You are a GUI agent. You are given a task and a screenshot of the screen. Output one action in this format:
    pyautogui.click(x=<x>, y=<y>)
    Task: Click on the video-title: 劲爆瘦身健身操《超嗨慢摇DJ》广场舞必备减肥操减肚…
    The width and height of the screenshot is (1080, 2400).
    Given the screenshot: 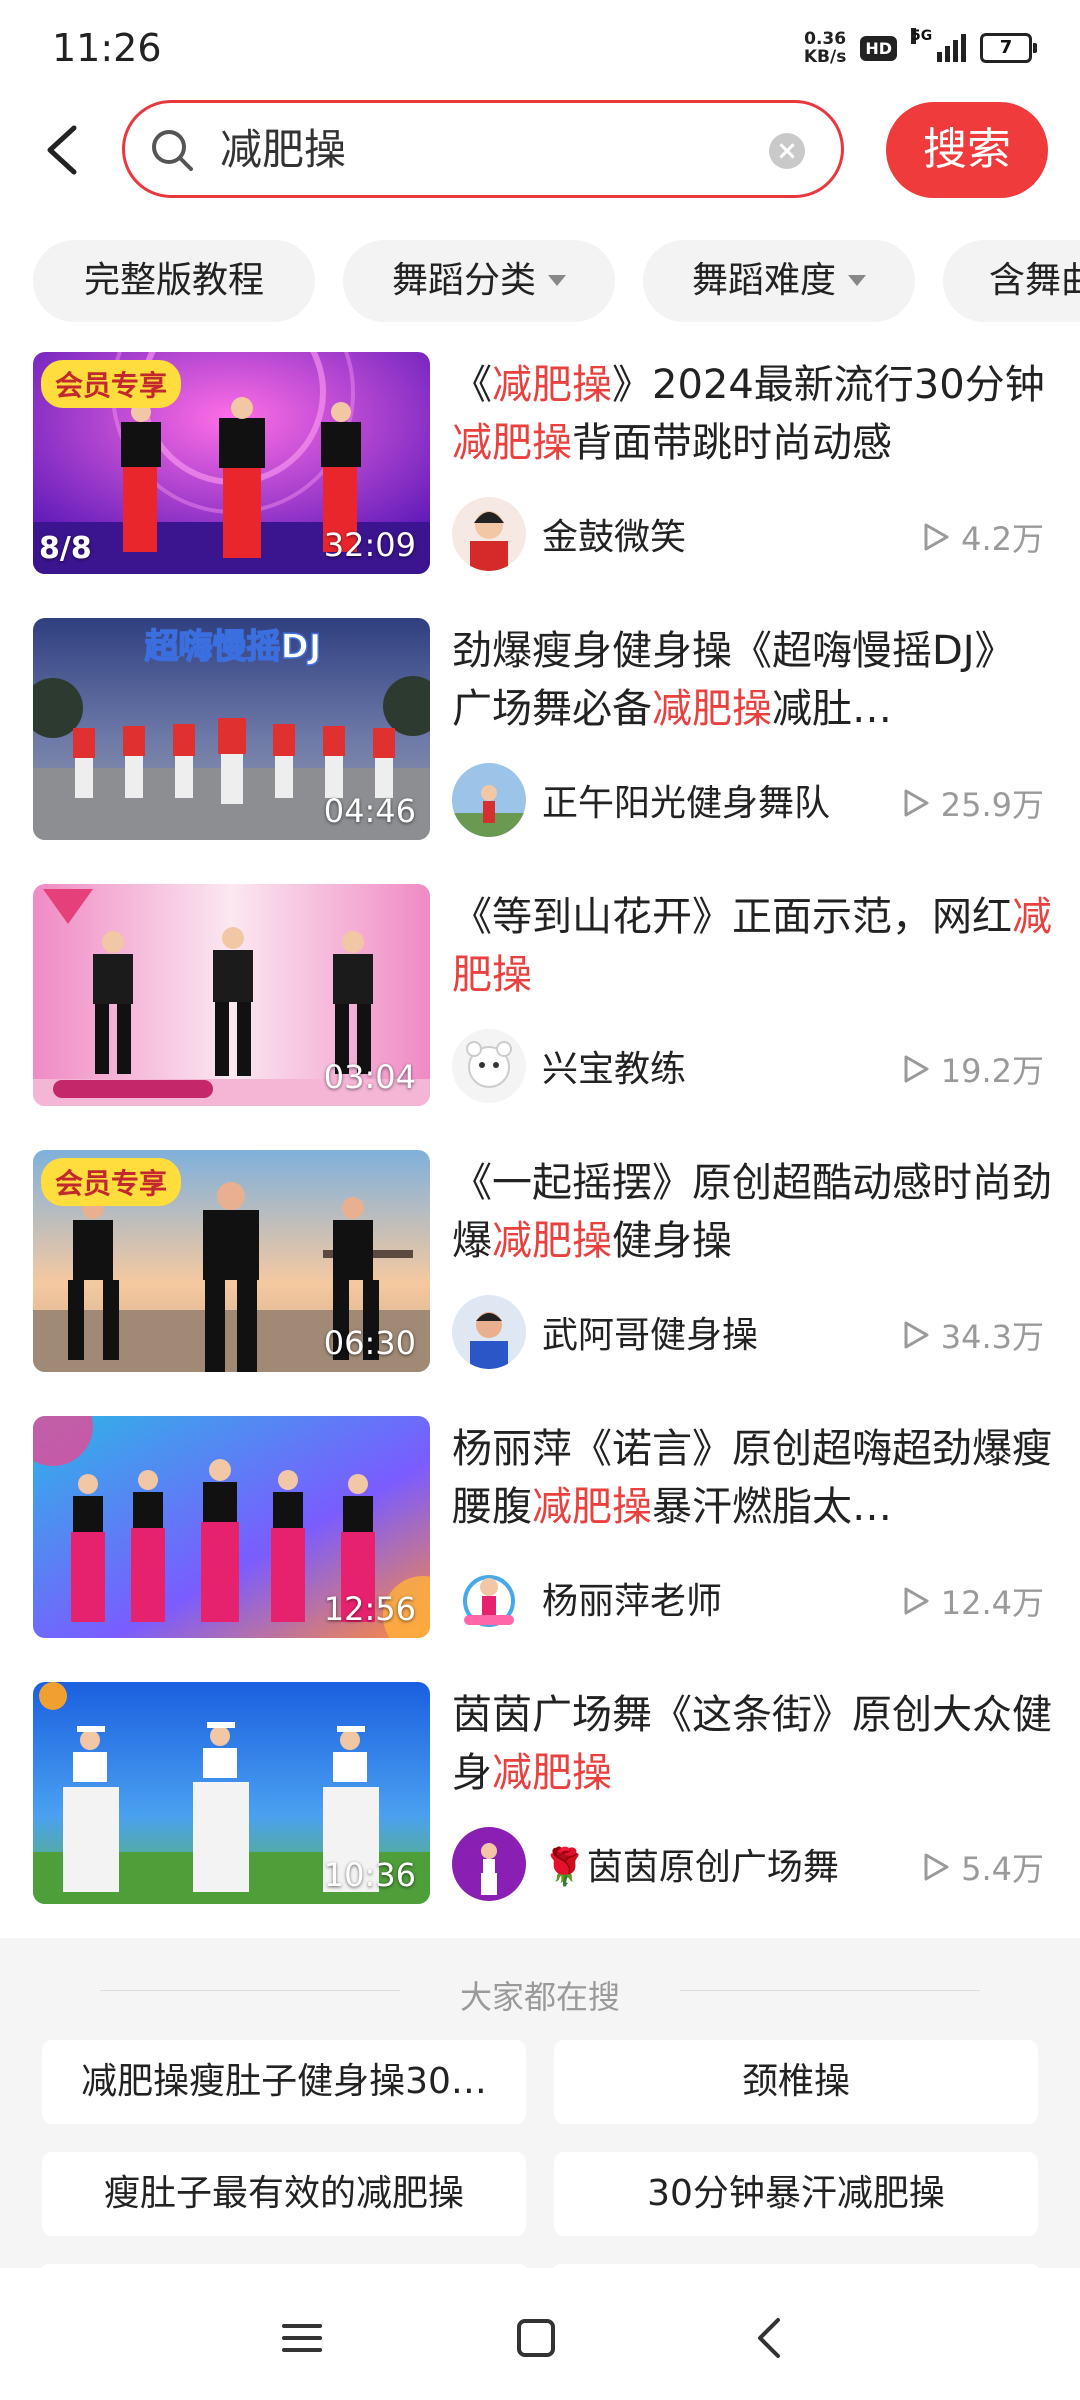 What is the action you would take?
    pyautogui.click(x=752, y=680)
    